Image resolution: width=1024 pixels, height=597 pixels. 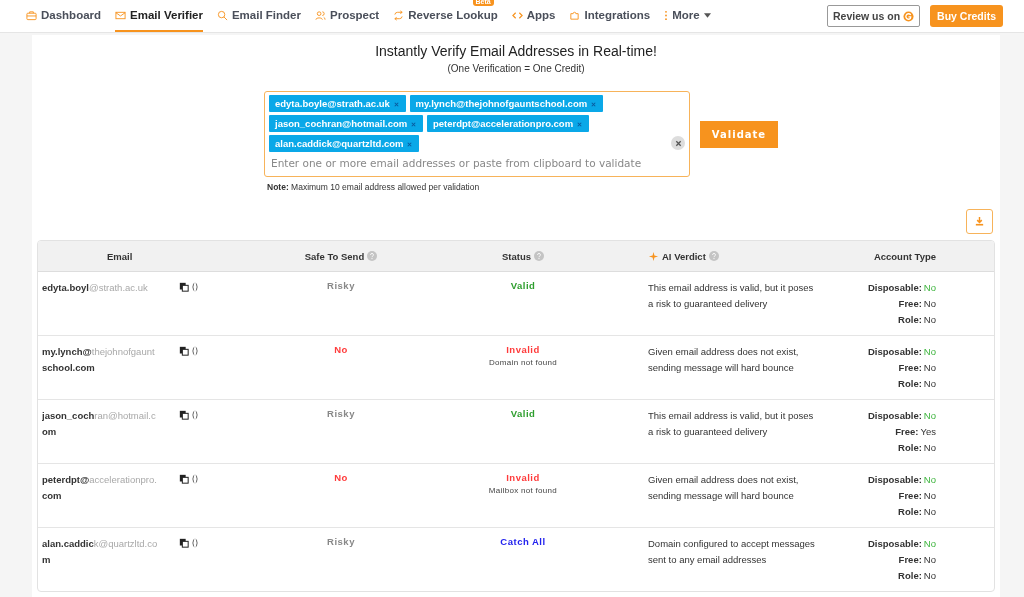 What do you see at coordinates (979, 221) in the screenshot?
I see `download-icon` at bounding box center [979, 221].